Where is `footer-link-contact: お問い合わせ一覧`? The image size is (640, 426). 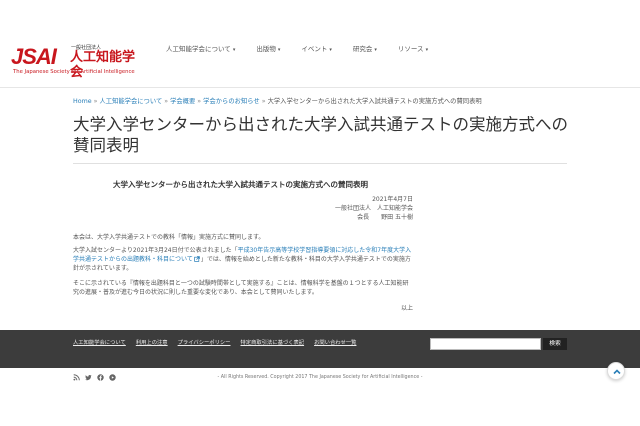 footer-link-contact: お問い合わせ一覧 is located at coordinates (335, 343).